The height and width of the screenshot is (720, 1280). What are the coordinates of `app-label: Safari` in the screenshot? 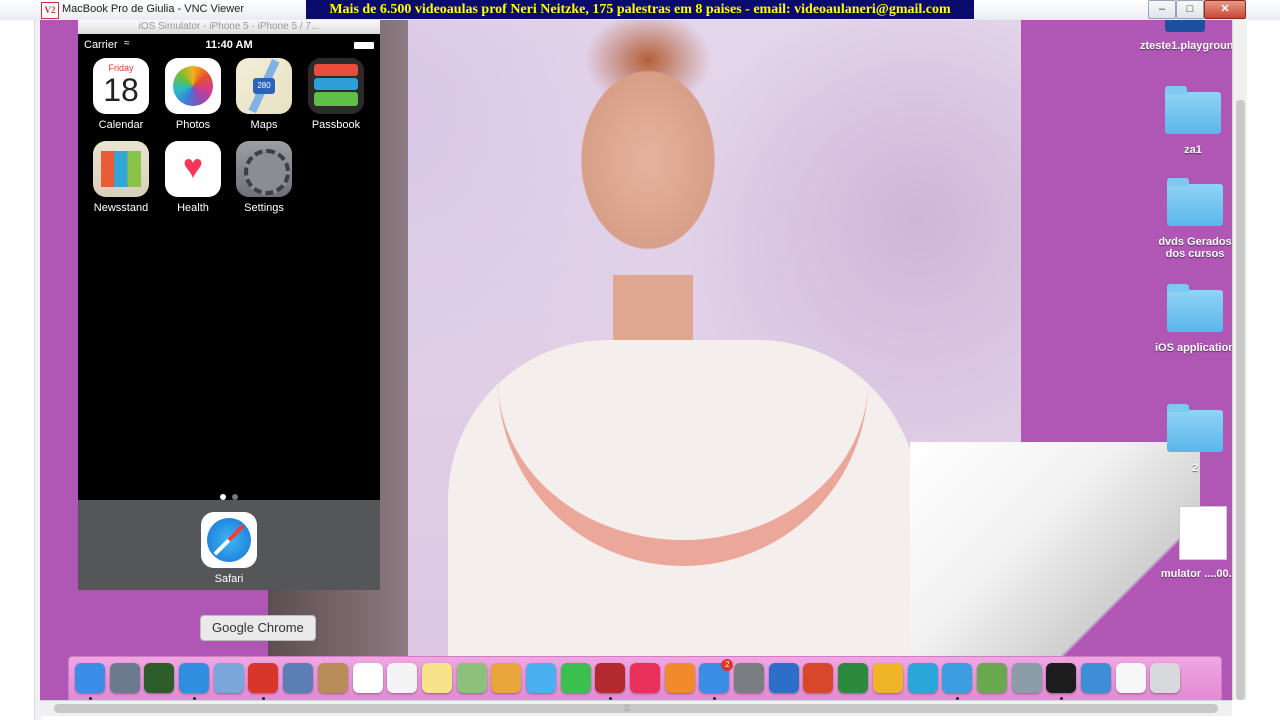 It's located at (229, 579).